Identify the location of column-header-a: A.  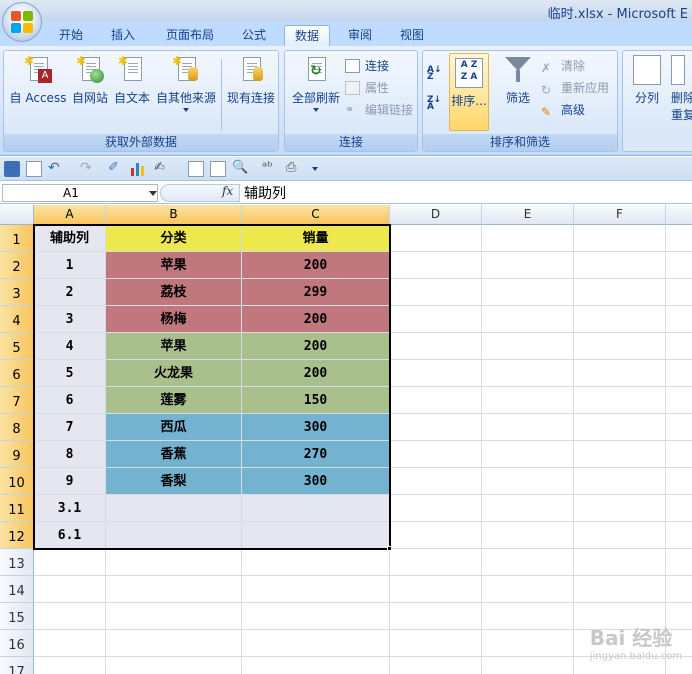
(70, 215).